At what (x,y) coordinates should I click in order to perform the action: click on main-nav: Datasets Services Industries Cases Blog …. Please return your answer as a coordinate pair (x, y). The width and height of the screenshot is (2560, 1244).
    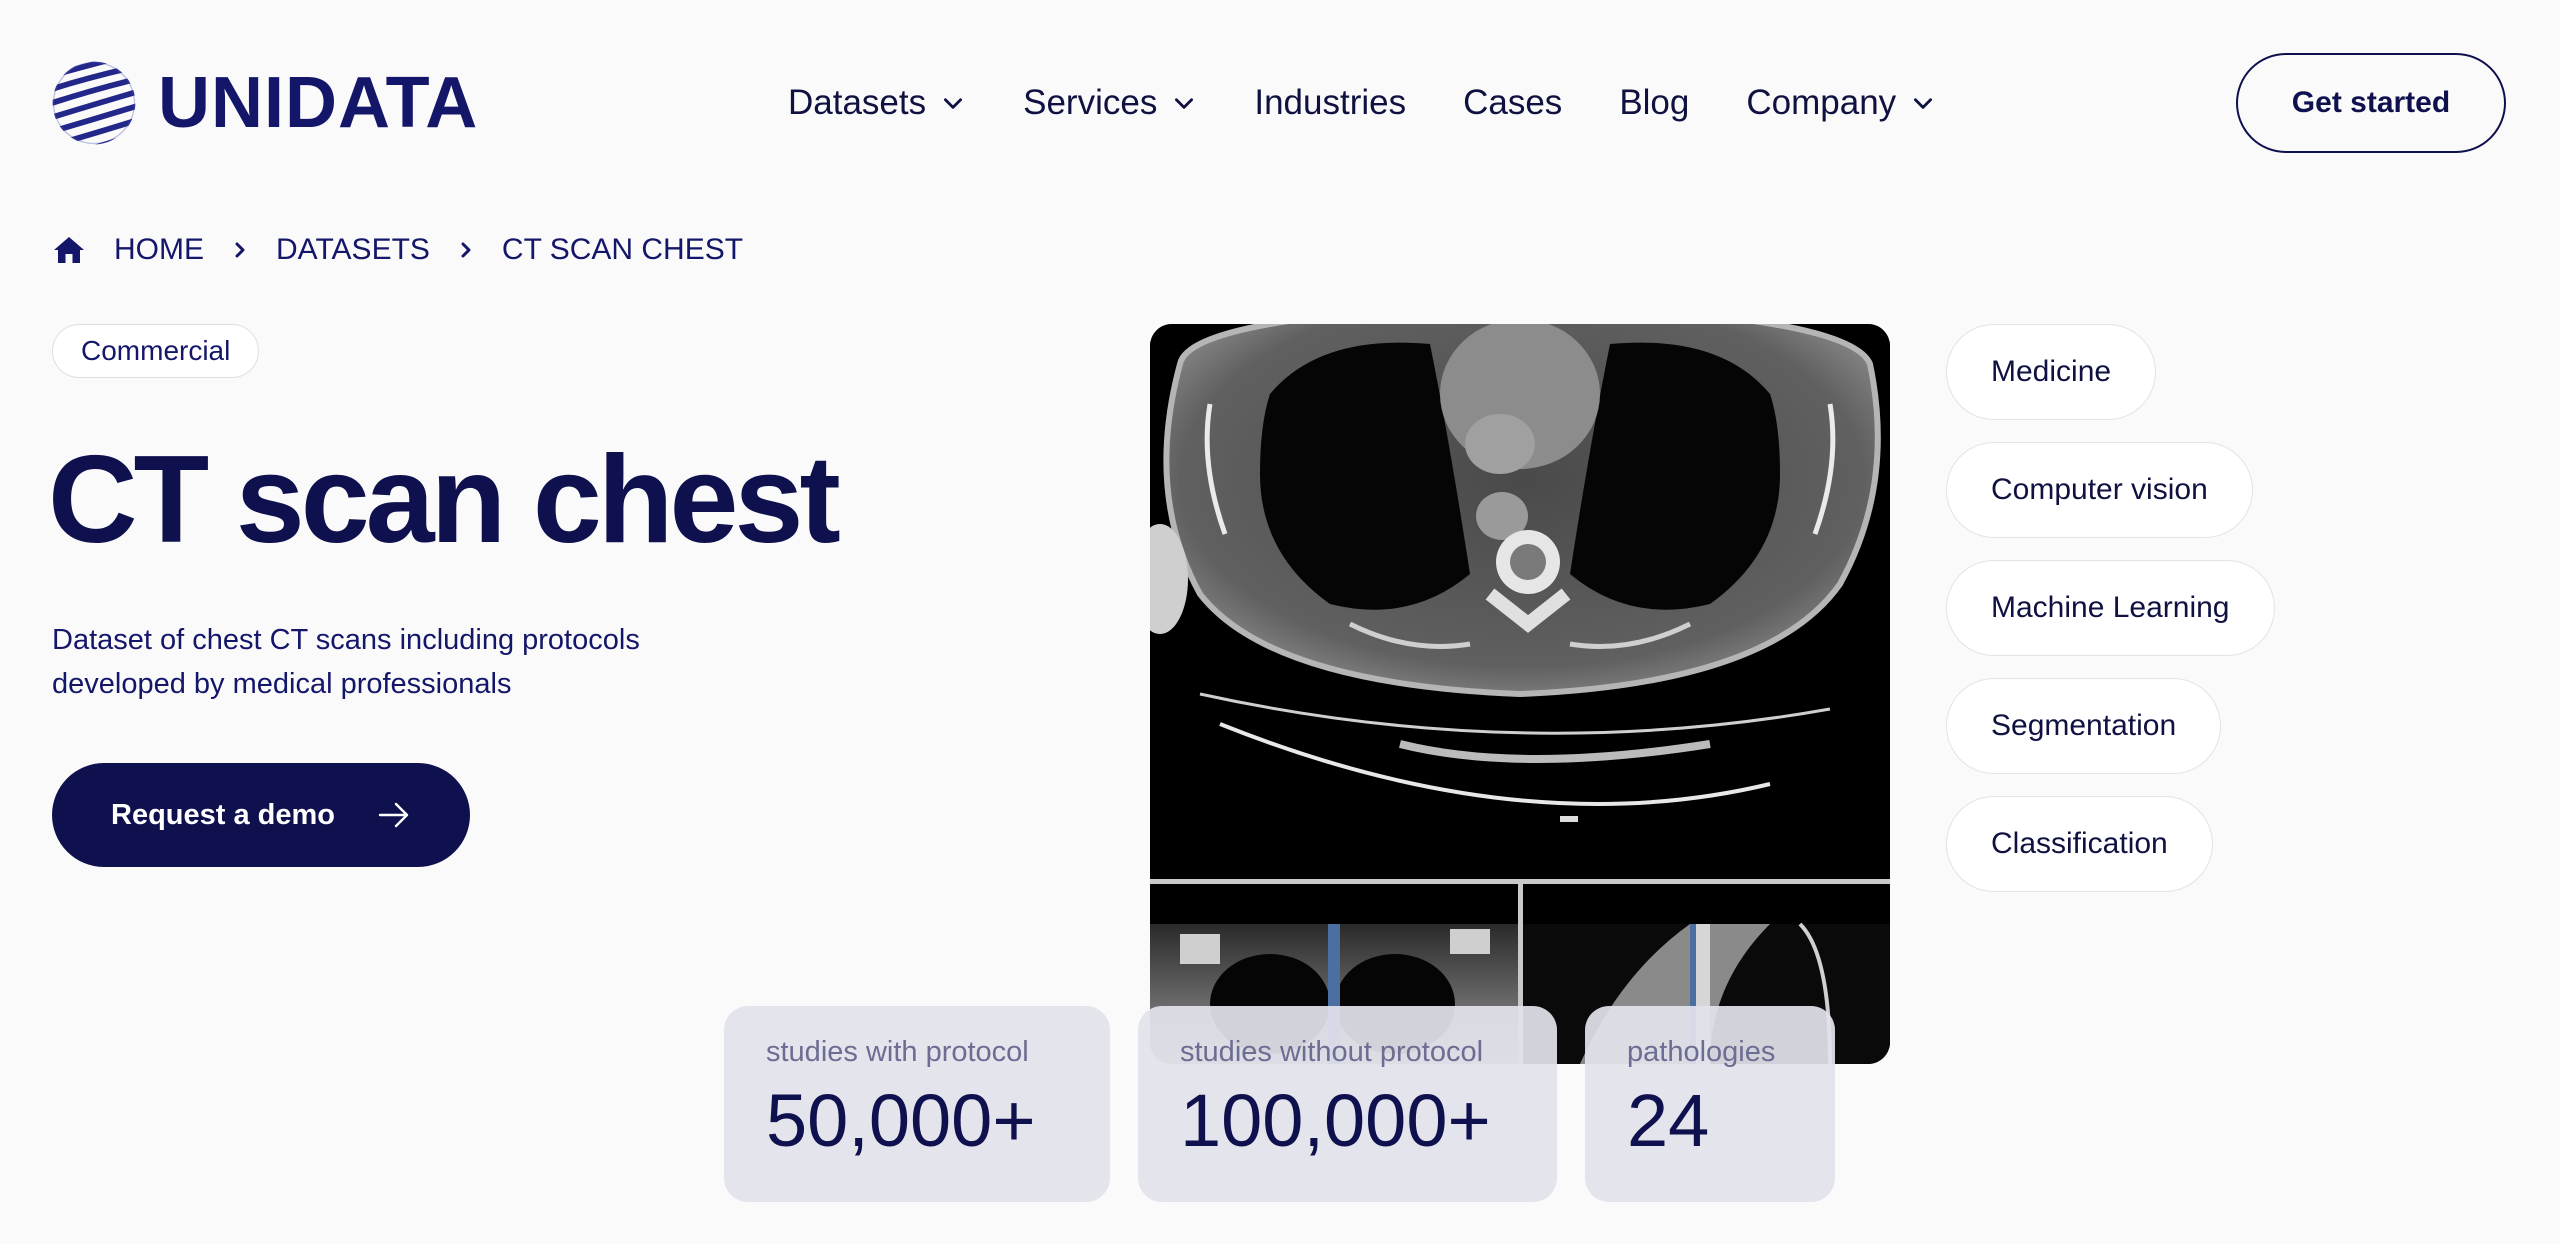
    Looking at the image, I should click on (1362, 103).